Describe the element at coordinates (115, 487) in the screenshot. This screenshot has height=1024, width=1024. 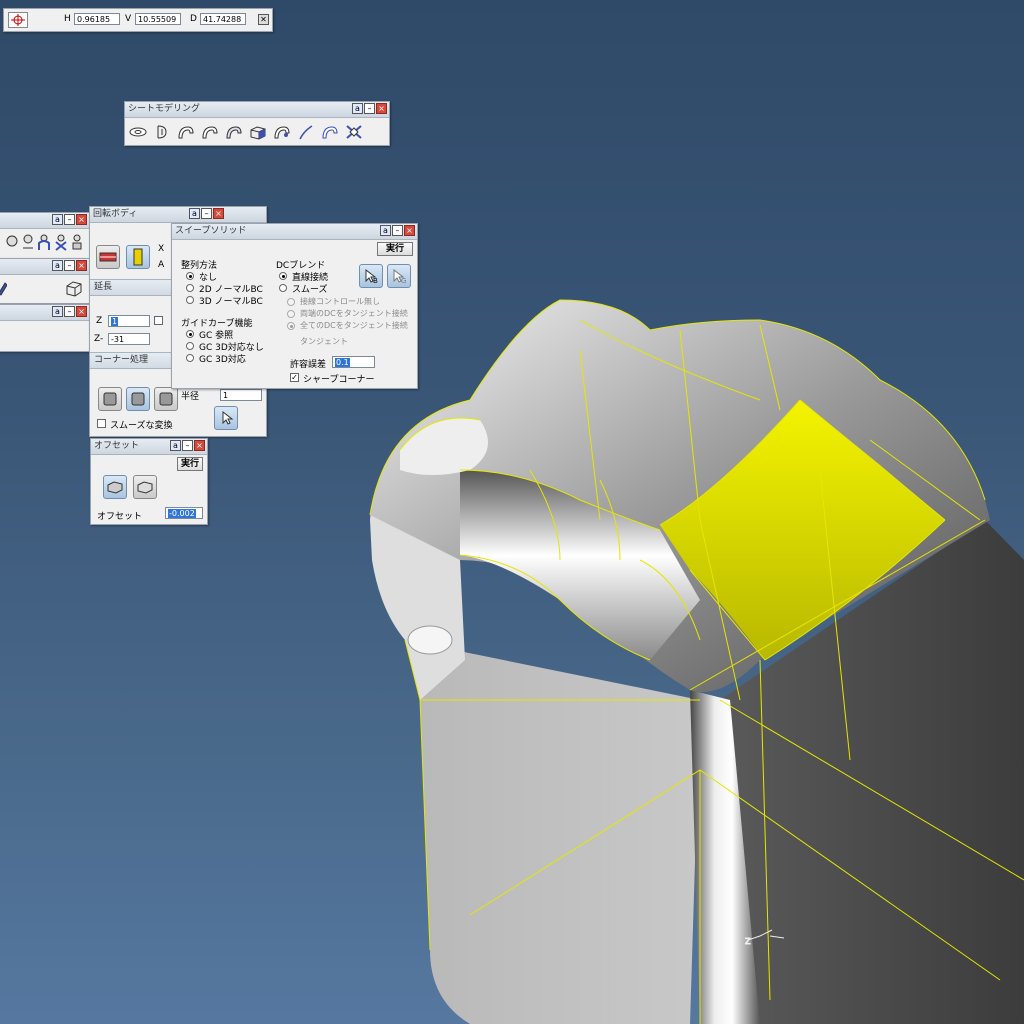
I see `offset-solid-button` at that location.